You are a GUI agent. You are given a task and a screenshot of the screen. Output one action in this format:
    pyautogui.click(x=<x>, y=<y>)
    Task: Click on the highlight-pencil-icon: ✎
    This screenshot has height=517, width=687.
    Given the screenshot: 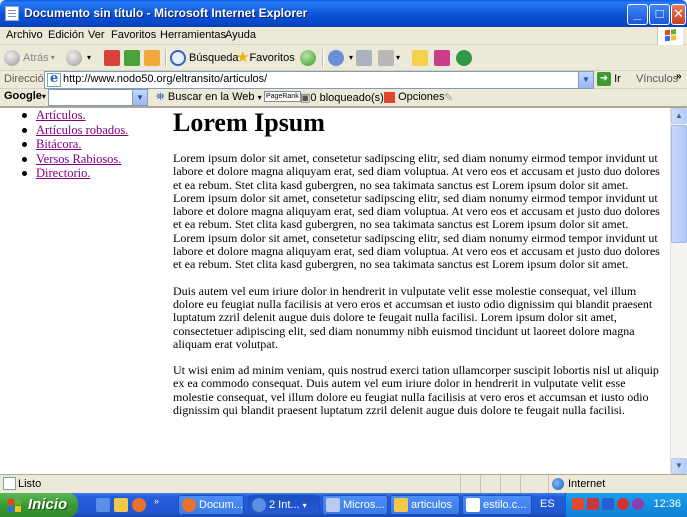 What is the action you would take?
    pyautogui.click(x=448, y=97)
    